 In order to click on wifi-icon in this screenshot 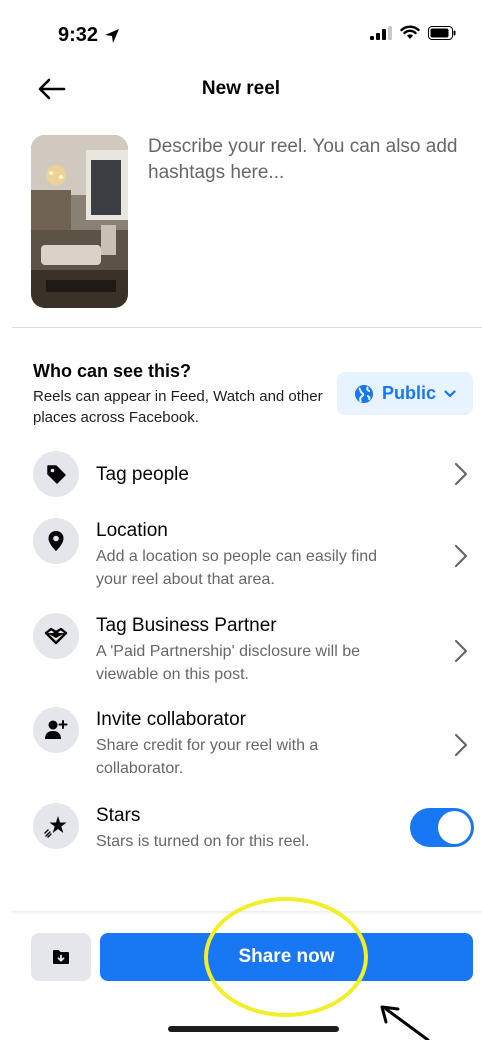, I will do `click(410, 32)`.